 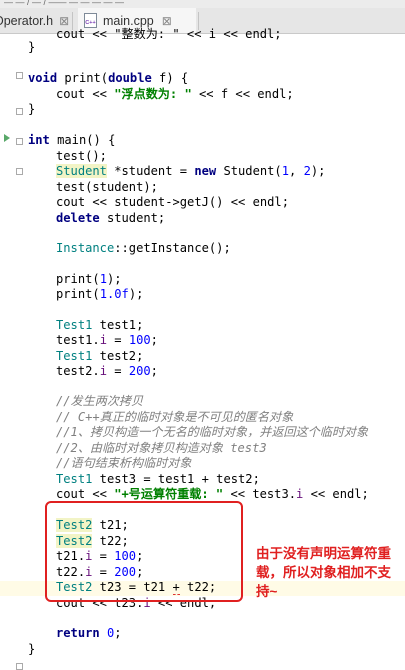 I want to click on code-line: void print(double f) {, so click(x=108, y=78).